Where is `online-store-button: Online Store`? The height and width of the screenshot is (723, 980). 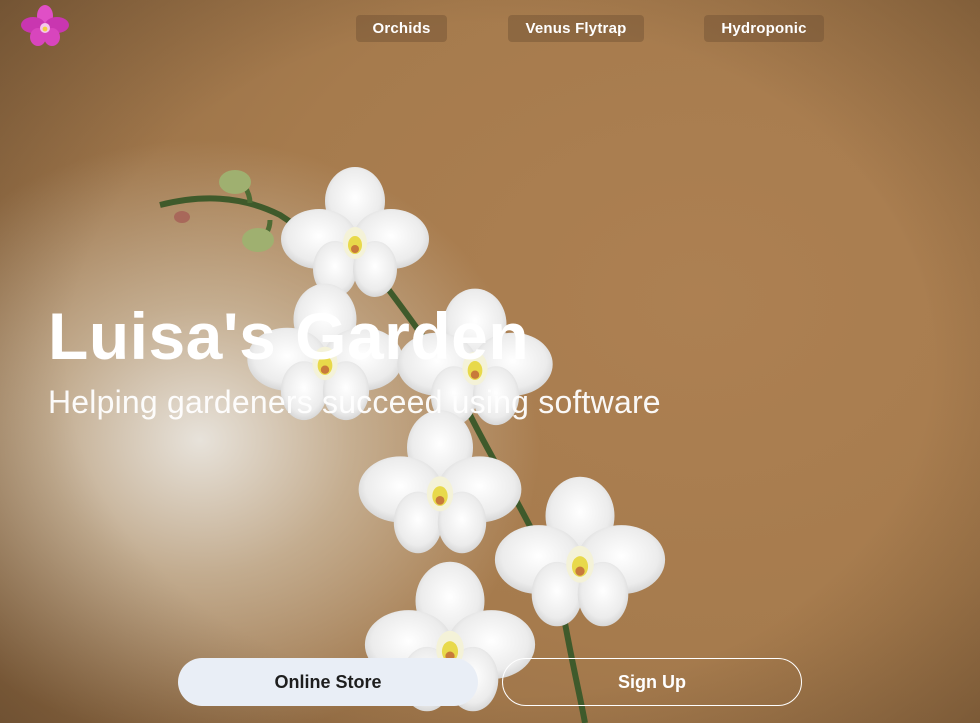
online-store-button: Online Store is located at coordinates (328, 682).